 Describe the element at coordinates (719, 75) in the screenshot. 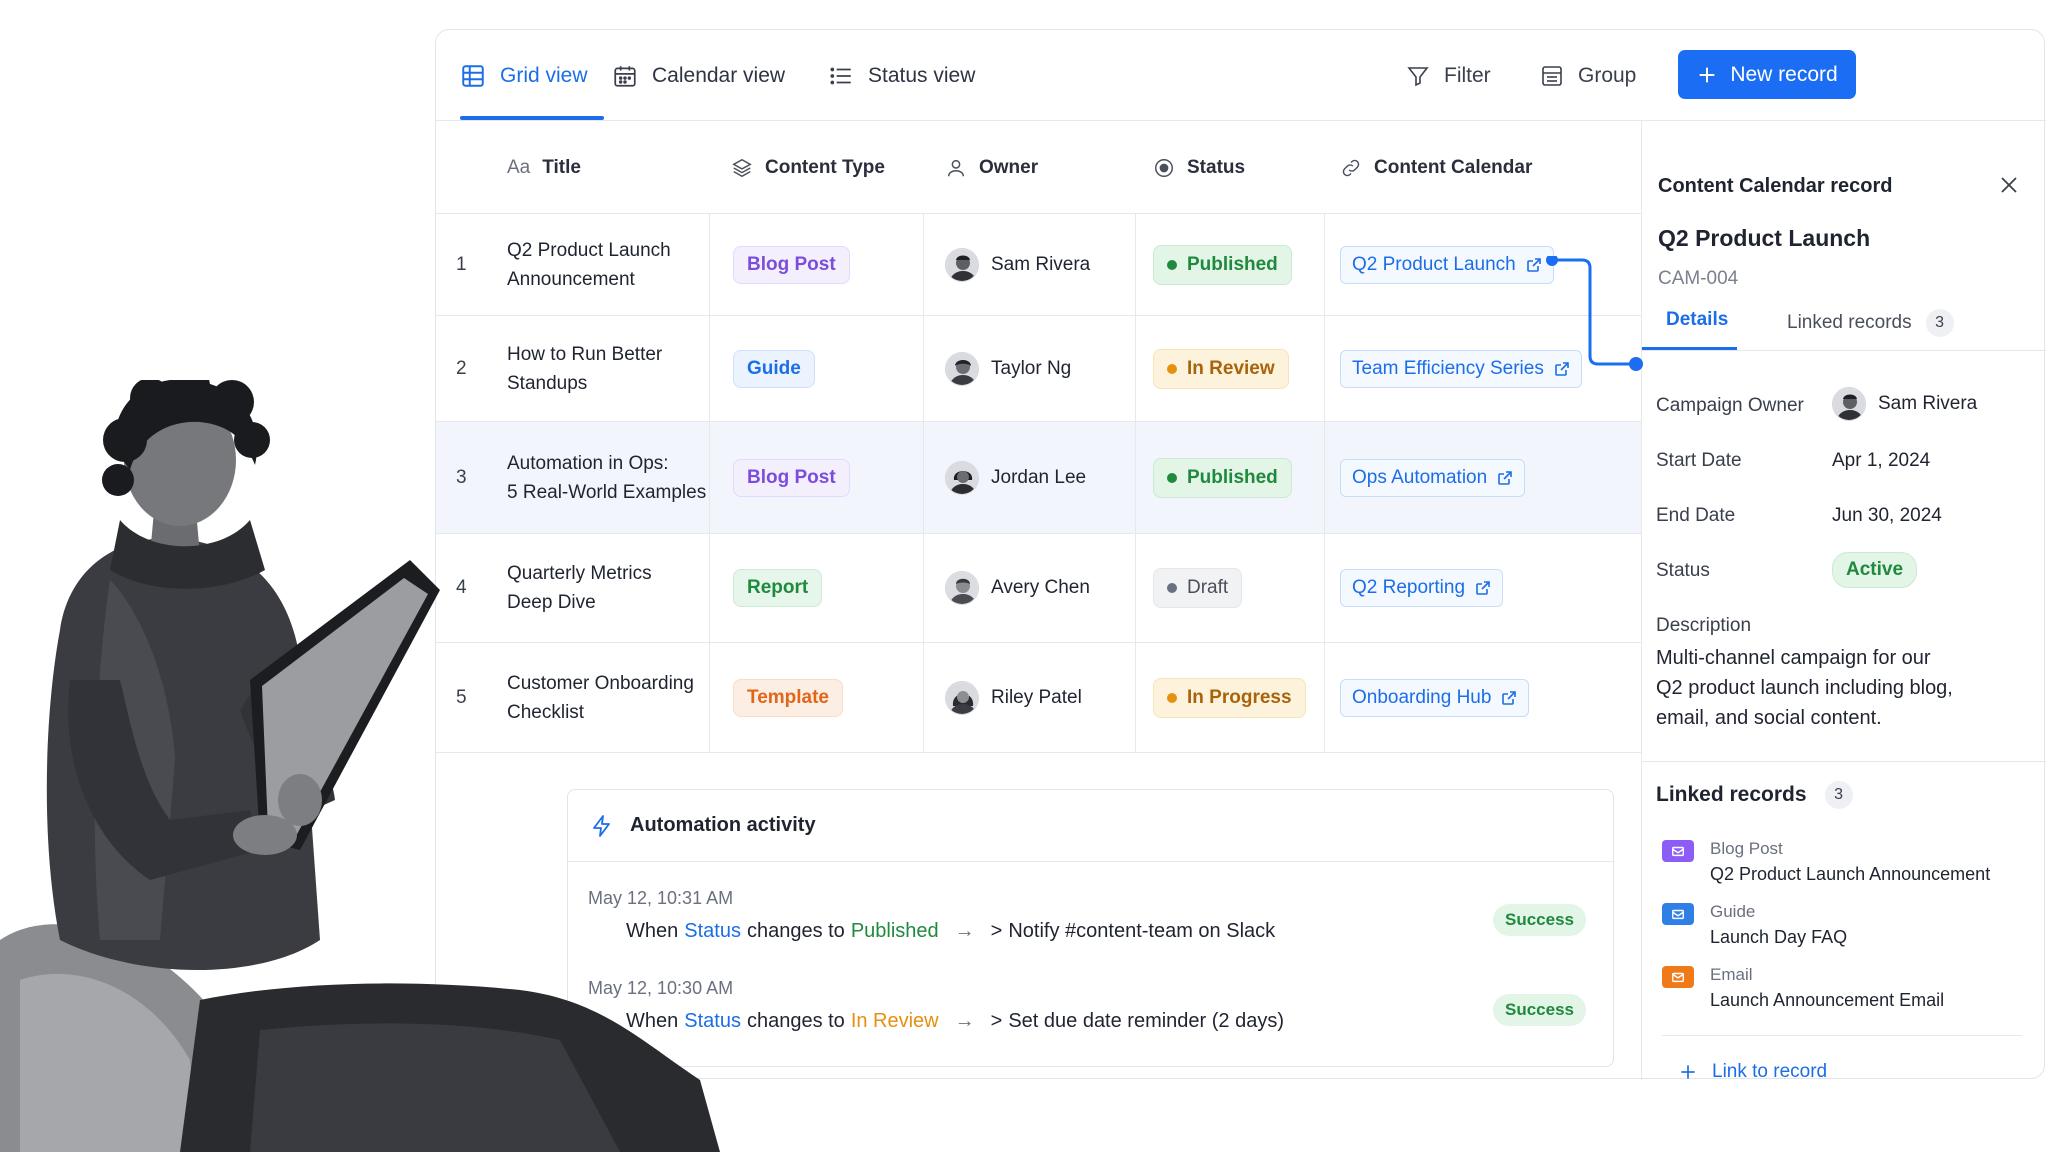

I see `tab-label: Calendar view` at that location.